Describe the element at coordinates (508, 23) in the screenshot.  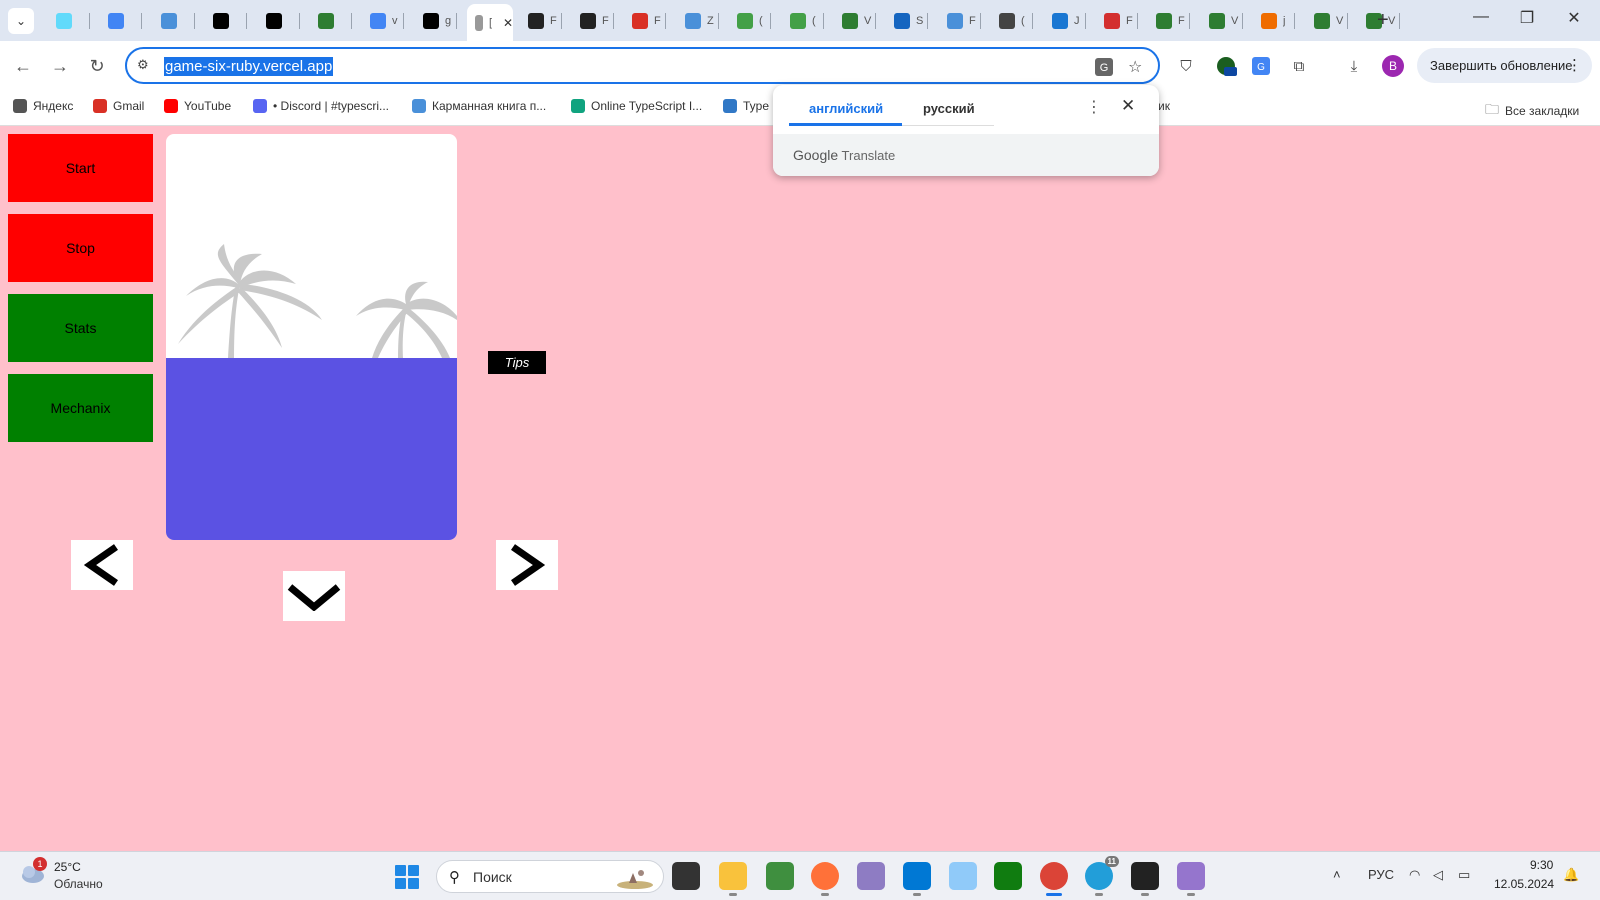
I see `close-tab-icon: ✕` at that location.